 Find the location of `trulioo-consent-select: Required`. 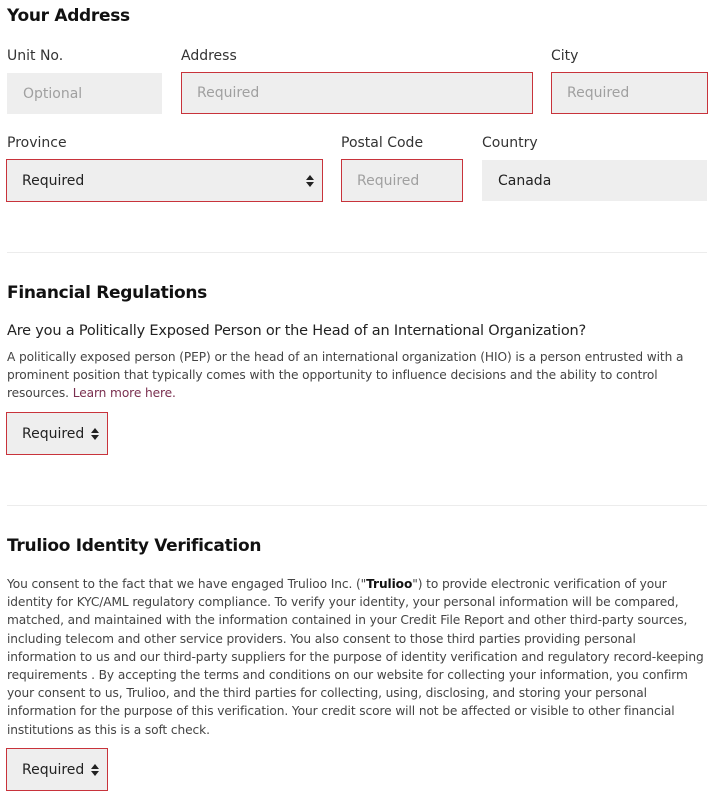

trulioo-consent-select: Required is located at coordinates (57, 769).